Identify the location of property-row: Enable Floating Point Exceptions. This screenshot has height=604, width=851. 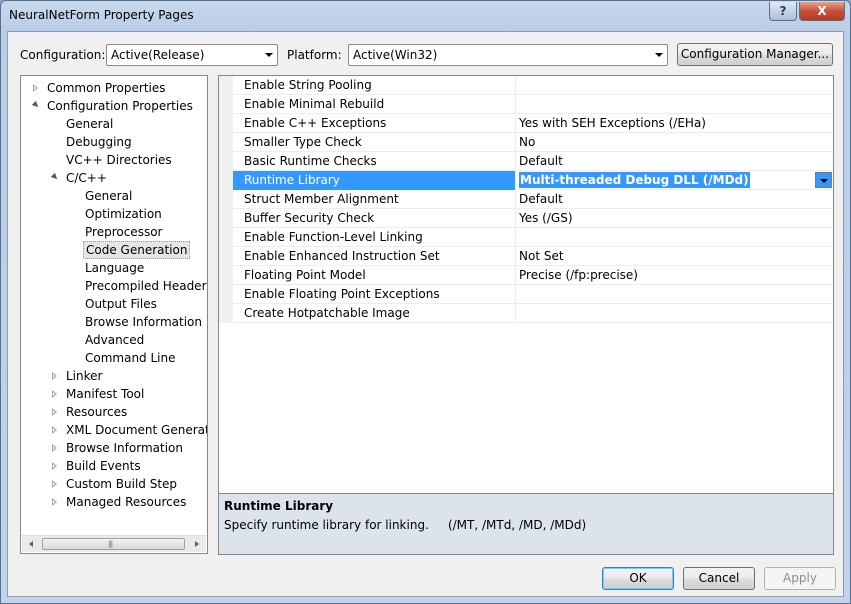
(533, 294).